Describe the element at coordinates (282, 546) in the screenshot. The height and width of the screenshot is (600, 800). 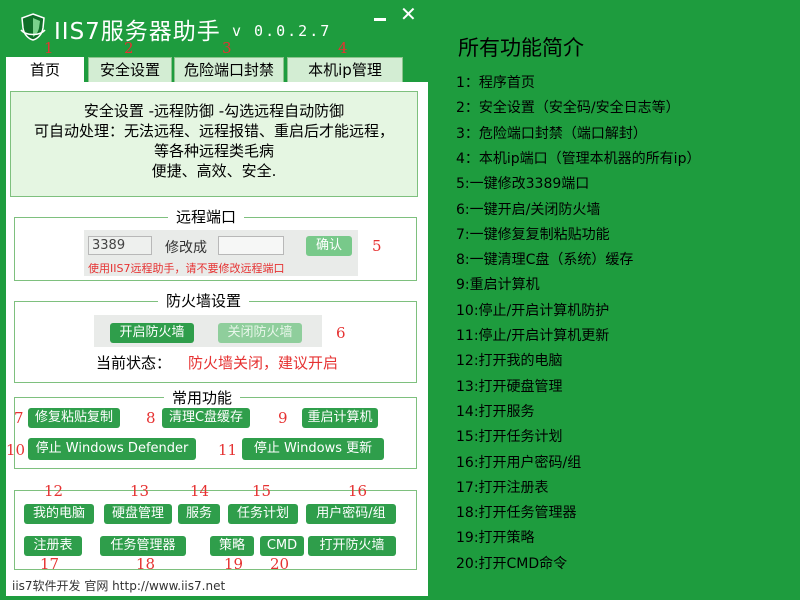
I see `cmd-button: CMD` at that location.